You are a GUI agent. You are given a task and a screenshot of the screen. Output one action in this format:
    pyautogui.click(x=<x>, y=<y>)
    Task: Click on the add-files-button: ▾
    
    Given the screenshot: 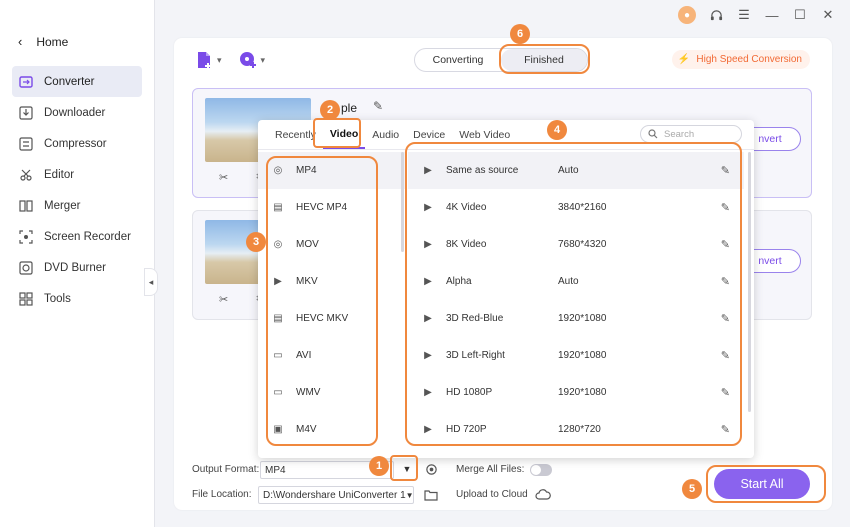 What is the action you would take?
    pyautogui.click(x=208, y=60)
    